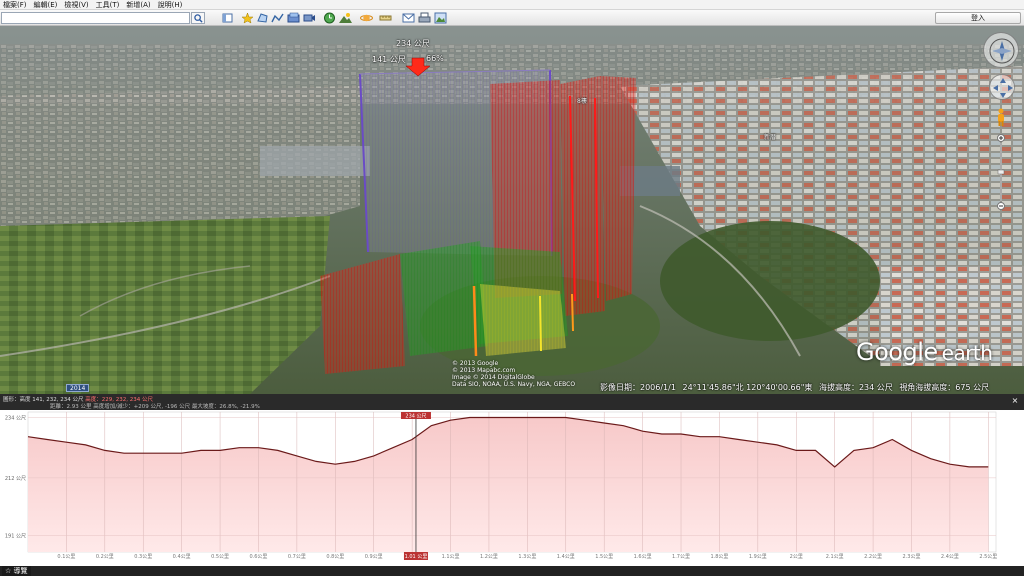 This screenshot has height=576, width=1024. What do you see at coordinates (451, 557) in the screenshot?
I see `x-tick-label: 1.1公里` at bounding box center [451, 557].